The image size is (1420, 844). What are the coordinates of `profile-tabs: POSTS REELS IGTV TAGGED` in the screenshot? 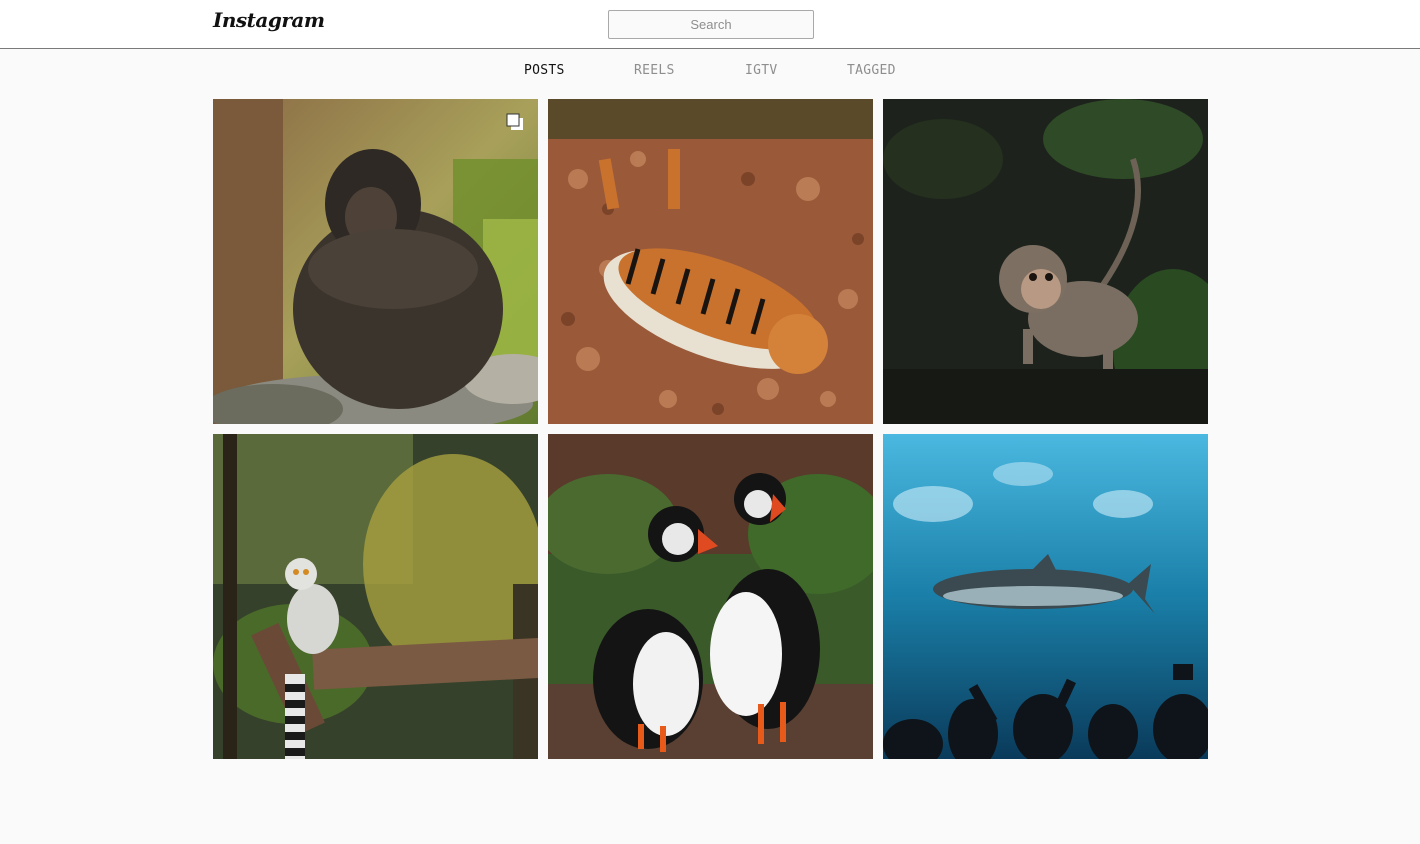 It's located at (710, 73).